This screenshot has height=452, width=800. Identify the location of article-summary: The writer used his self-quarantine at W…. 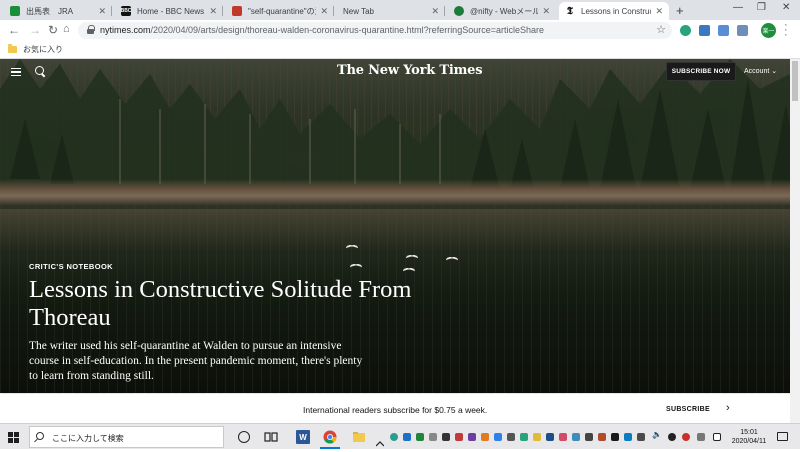
(196, 361).